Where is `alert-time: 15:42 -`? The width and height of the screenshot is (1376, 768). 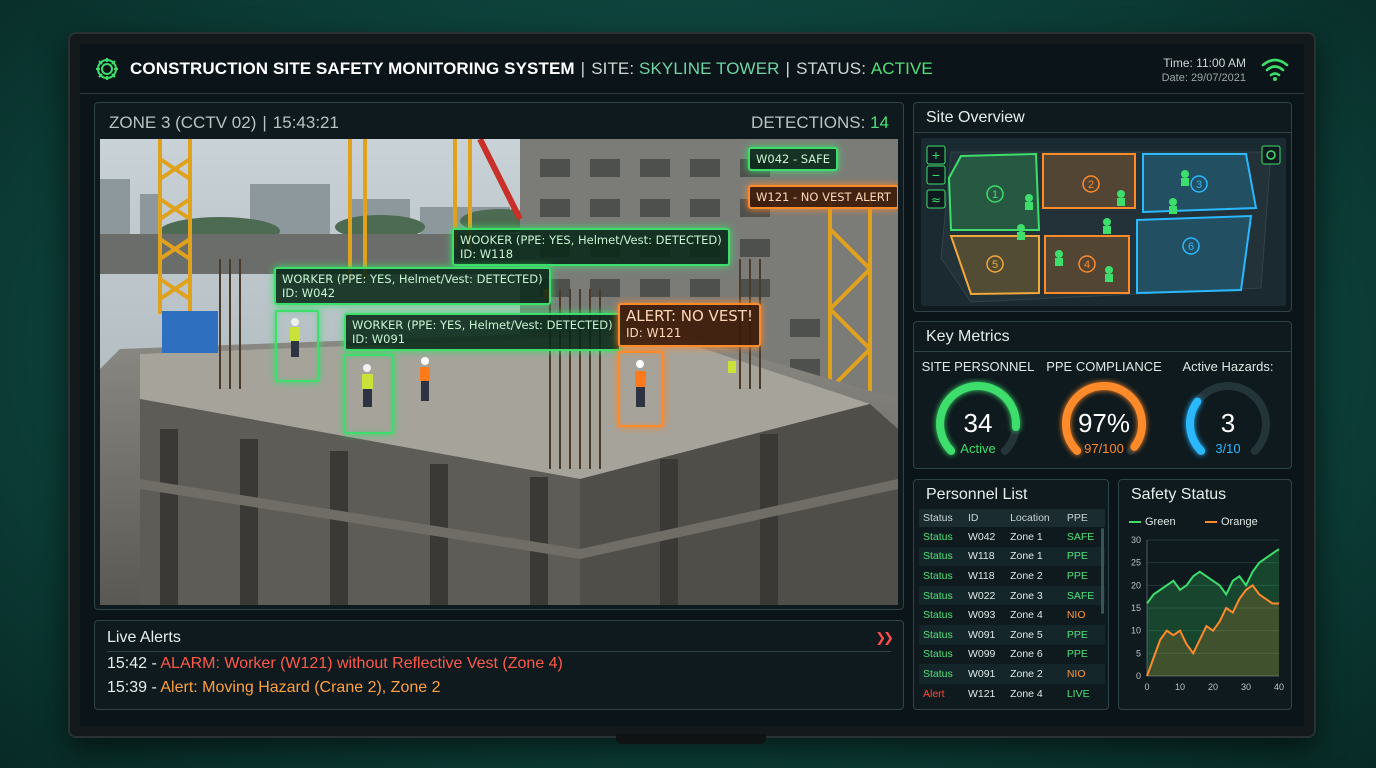 alert-time: 15:42 - is located at coordinates (134, 663).